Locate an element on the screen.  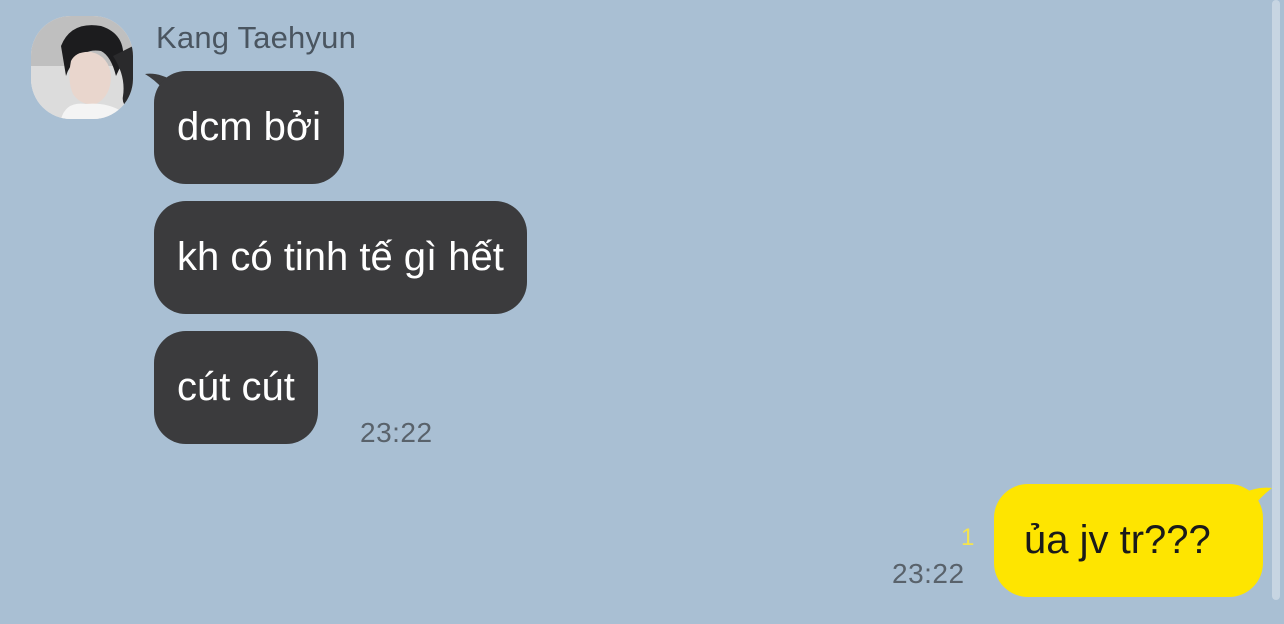
unread-count-badge: 1 is located at coordinates (968, 537).